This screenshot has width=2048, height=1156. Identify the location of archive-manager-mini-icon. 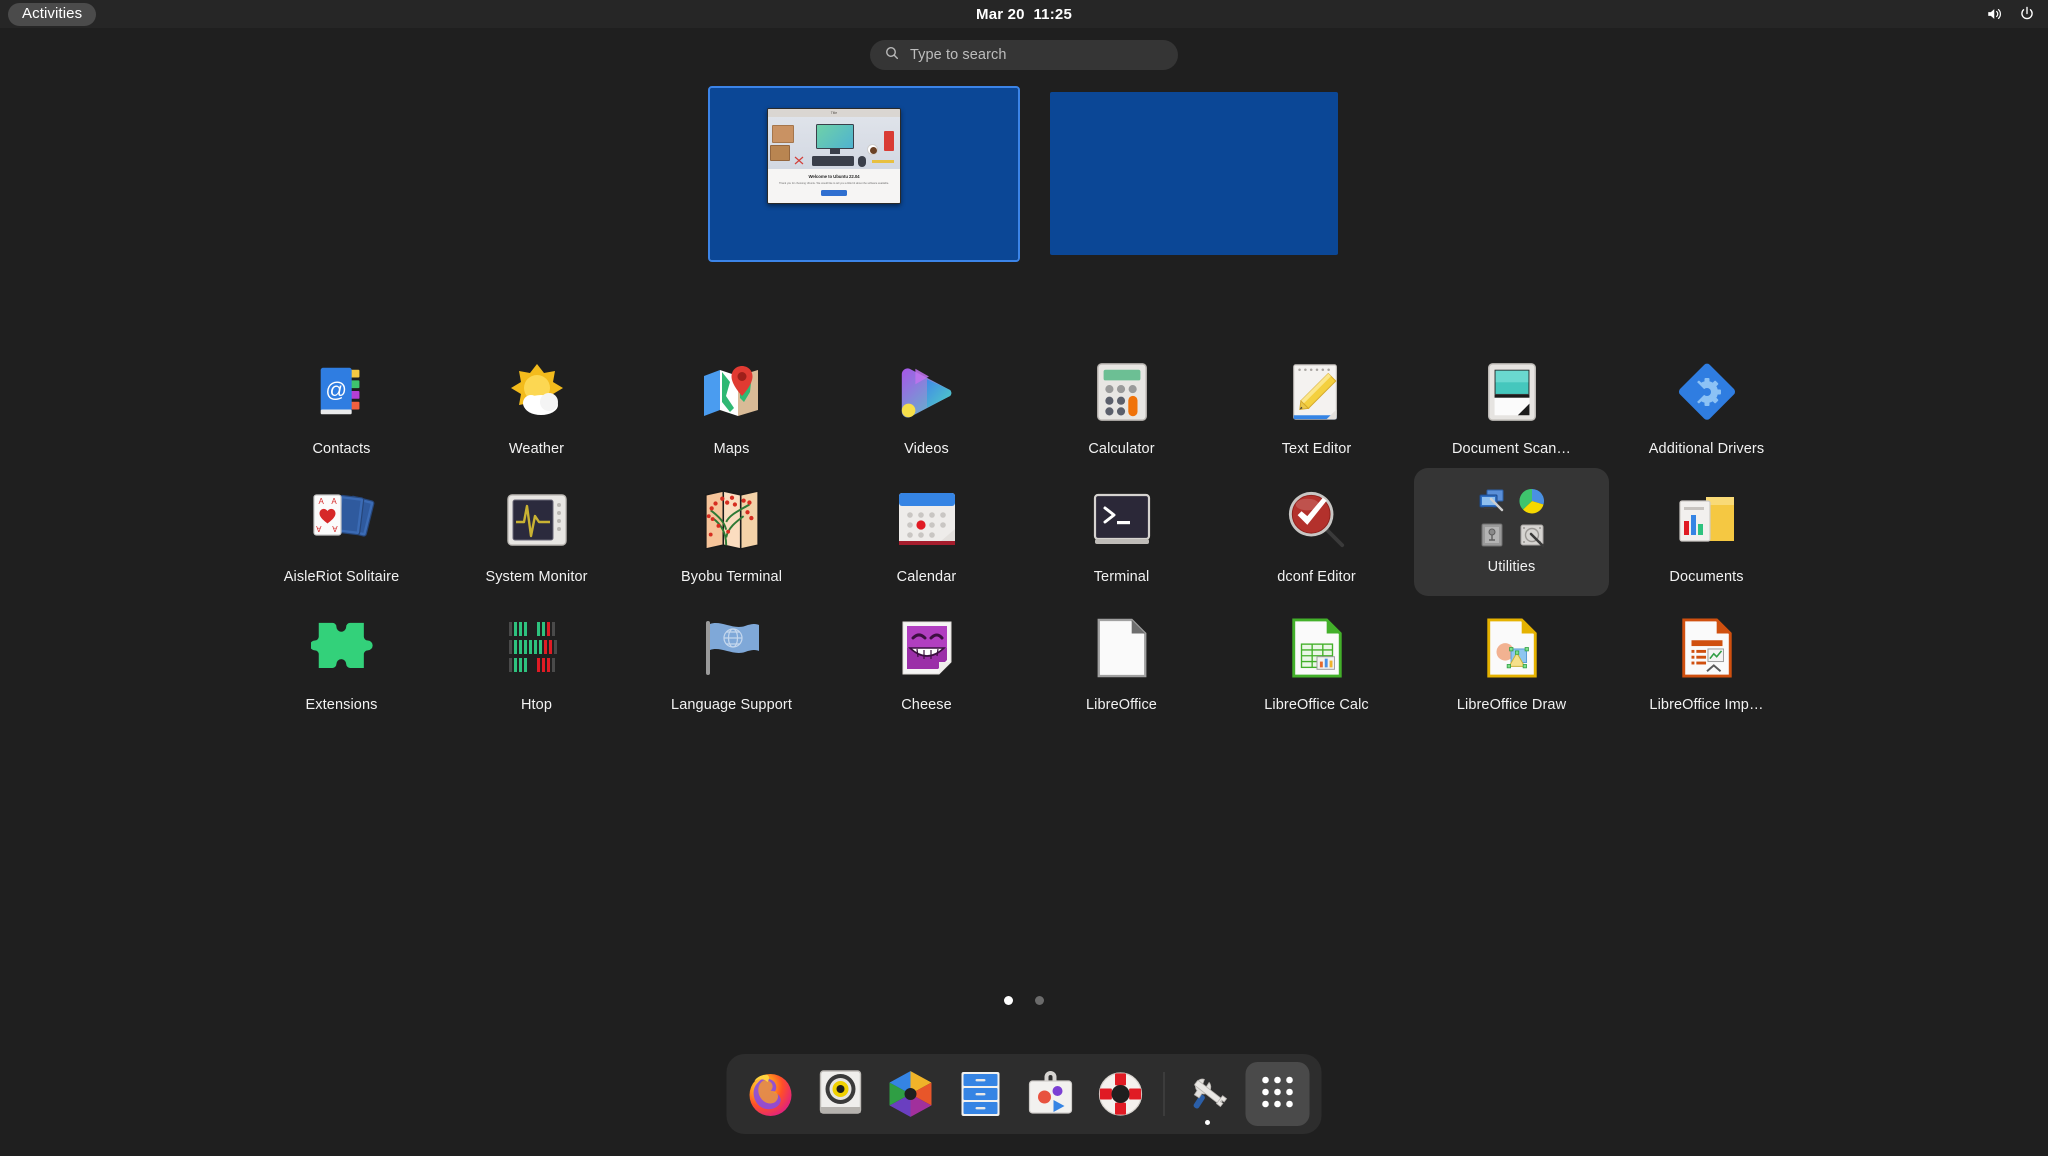
(1492, 535).